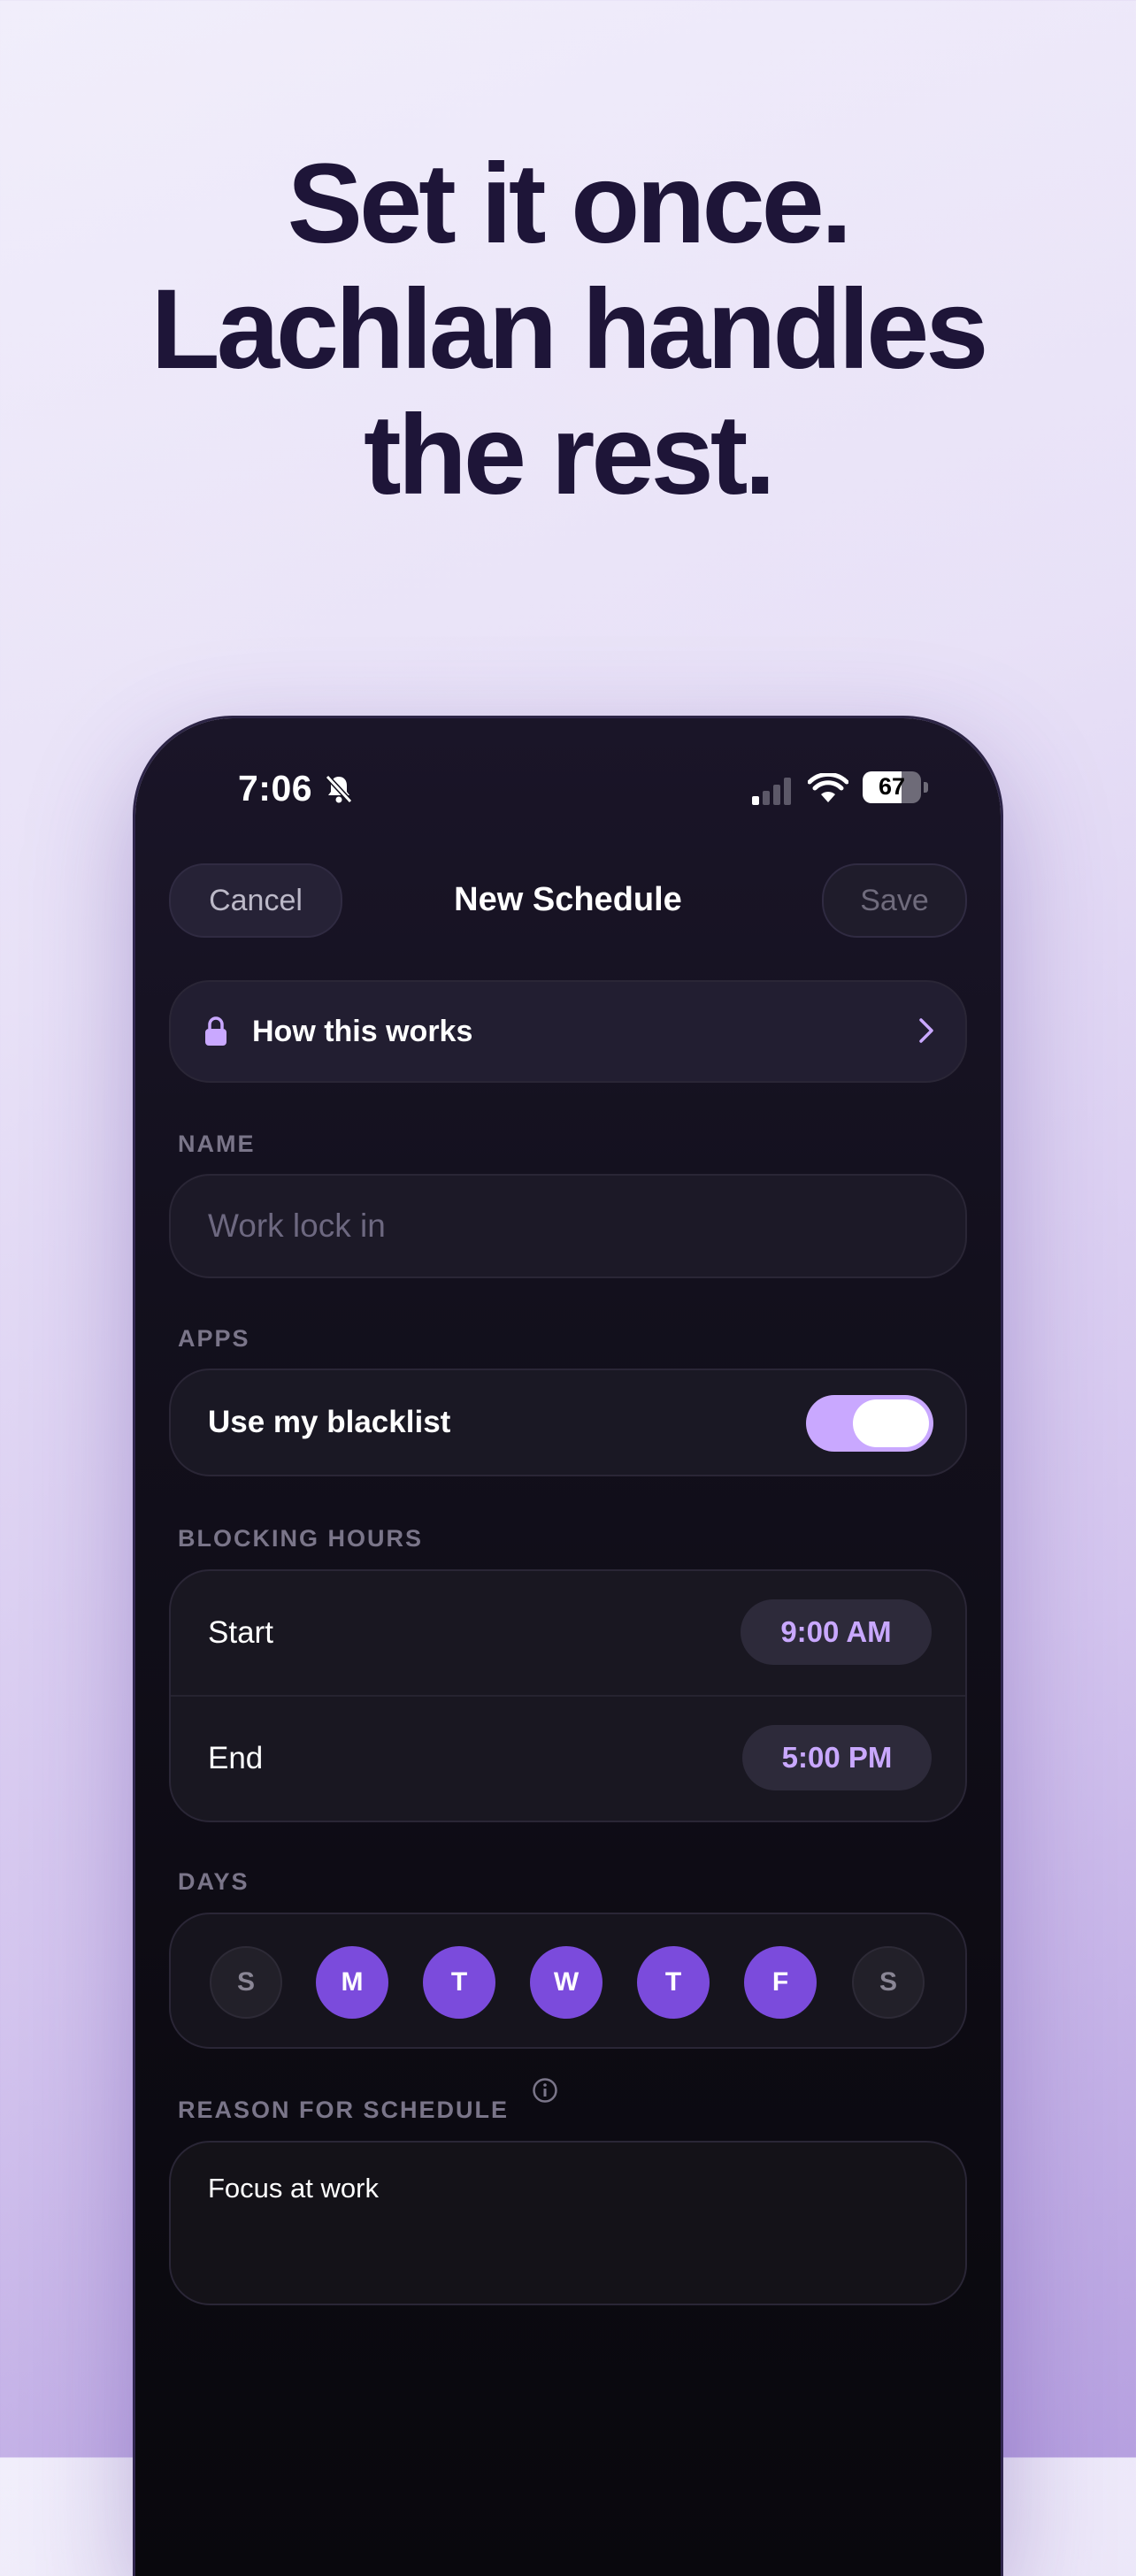  I want to click on reason-textarea: Focus at work, so click(568, 2223).